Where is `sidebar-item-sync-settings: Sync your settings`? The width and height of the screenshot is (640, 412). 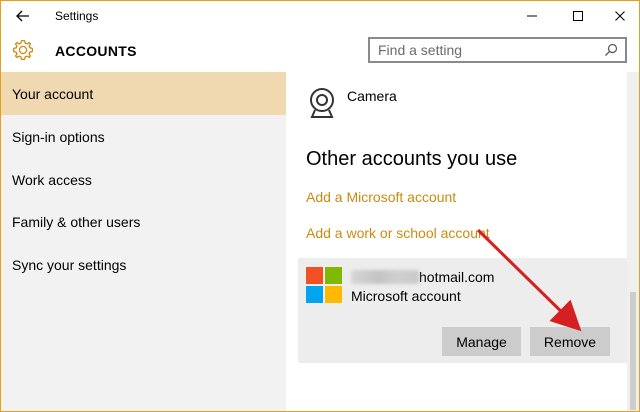
sidebar-item-sync-settings: Sync your settings is located at coordinates (143, 264).